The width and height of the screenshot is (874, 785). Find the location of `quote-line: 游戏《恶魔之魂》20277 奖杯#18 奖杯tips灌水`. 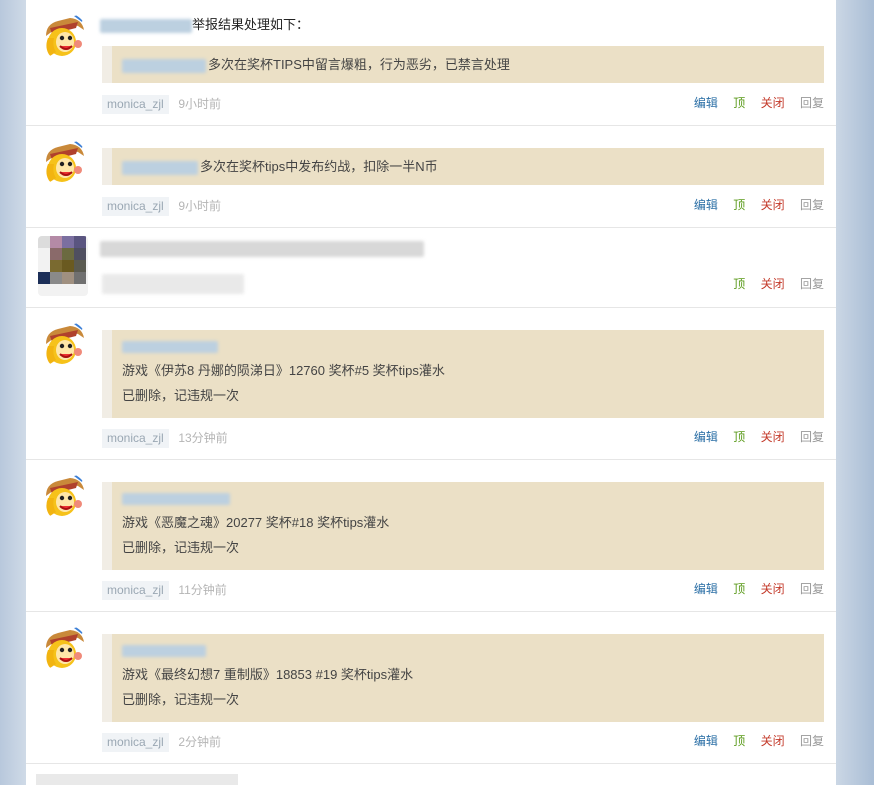

quote-line: 游戏《恶魔之魂》20277 奖杯#18 奖杯tips灌水 is located at coordinates (256, 522).